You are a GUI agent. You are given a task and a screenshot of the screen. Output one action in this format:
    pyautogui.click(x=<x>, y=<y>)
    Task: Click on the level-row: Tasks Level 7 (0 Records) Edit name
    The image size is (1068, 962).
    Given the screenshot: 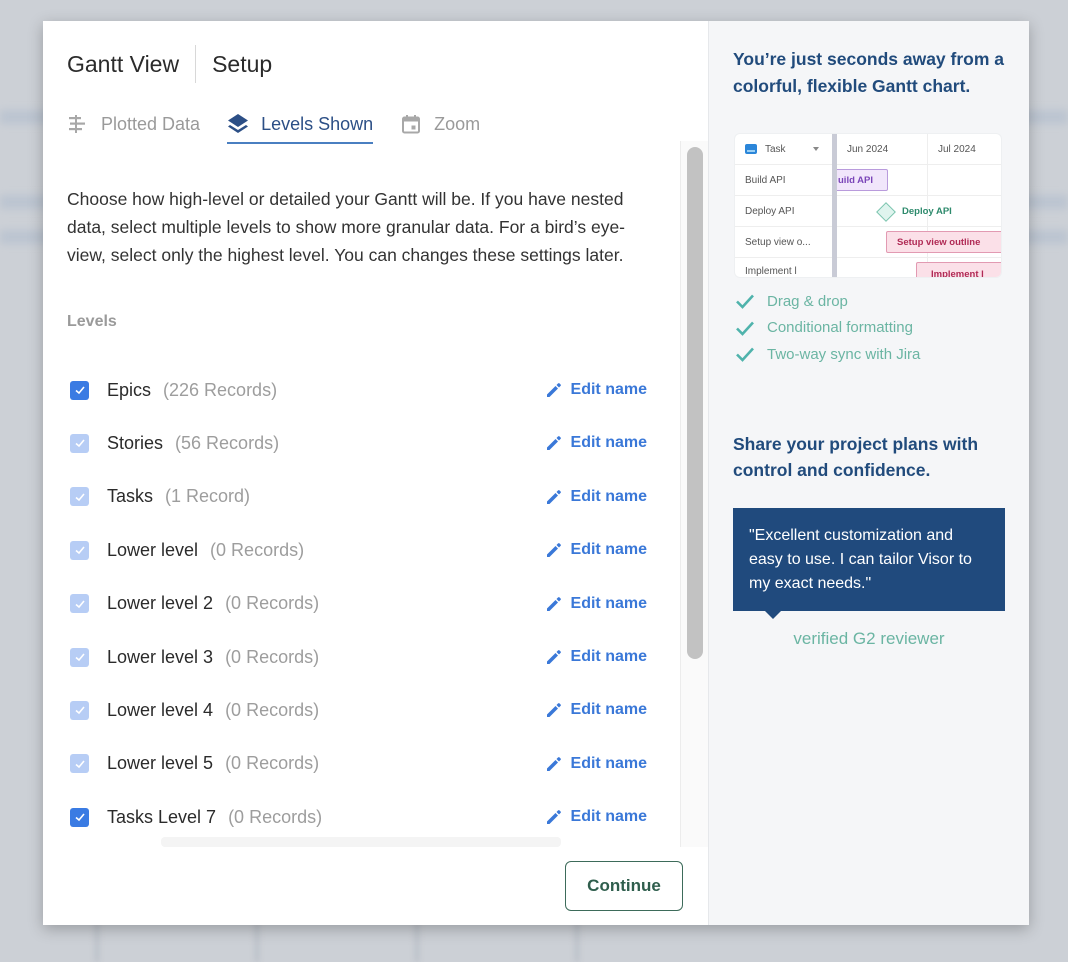 What is the action you would take?
    pyautogui.click(x=357, y=817)
    